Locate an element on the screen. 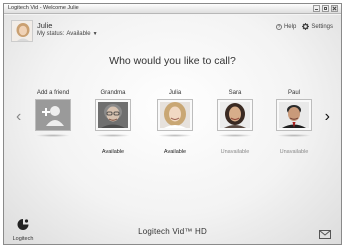 This screenshot has width=345, height=248. paul-photo-icon is located at coordinates (294, 115).